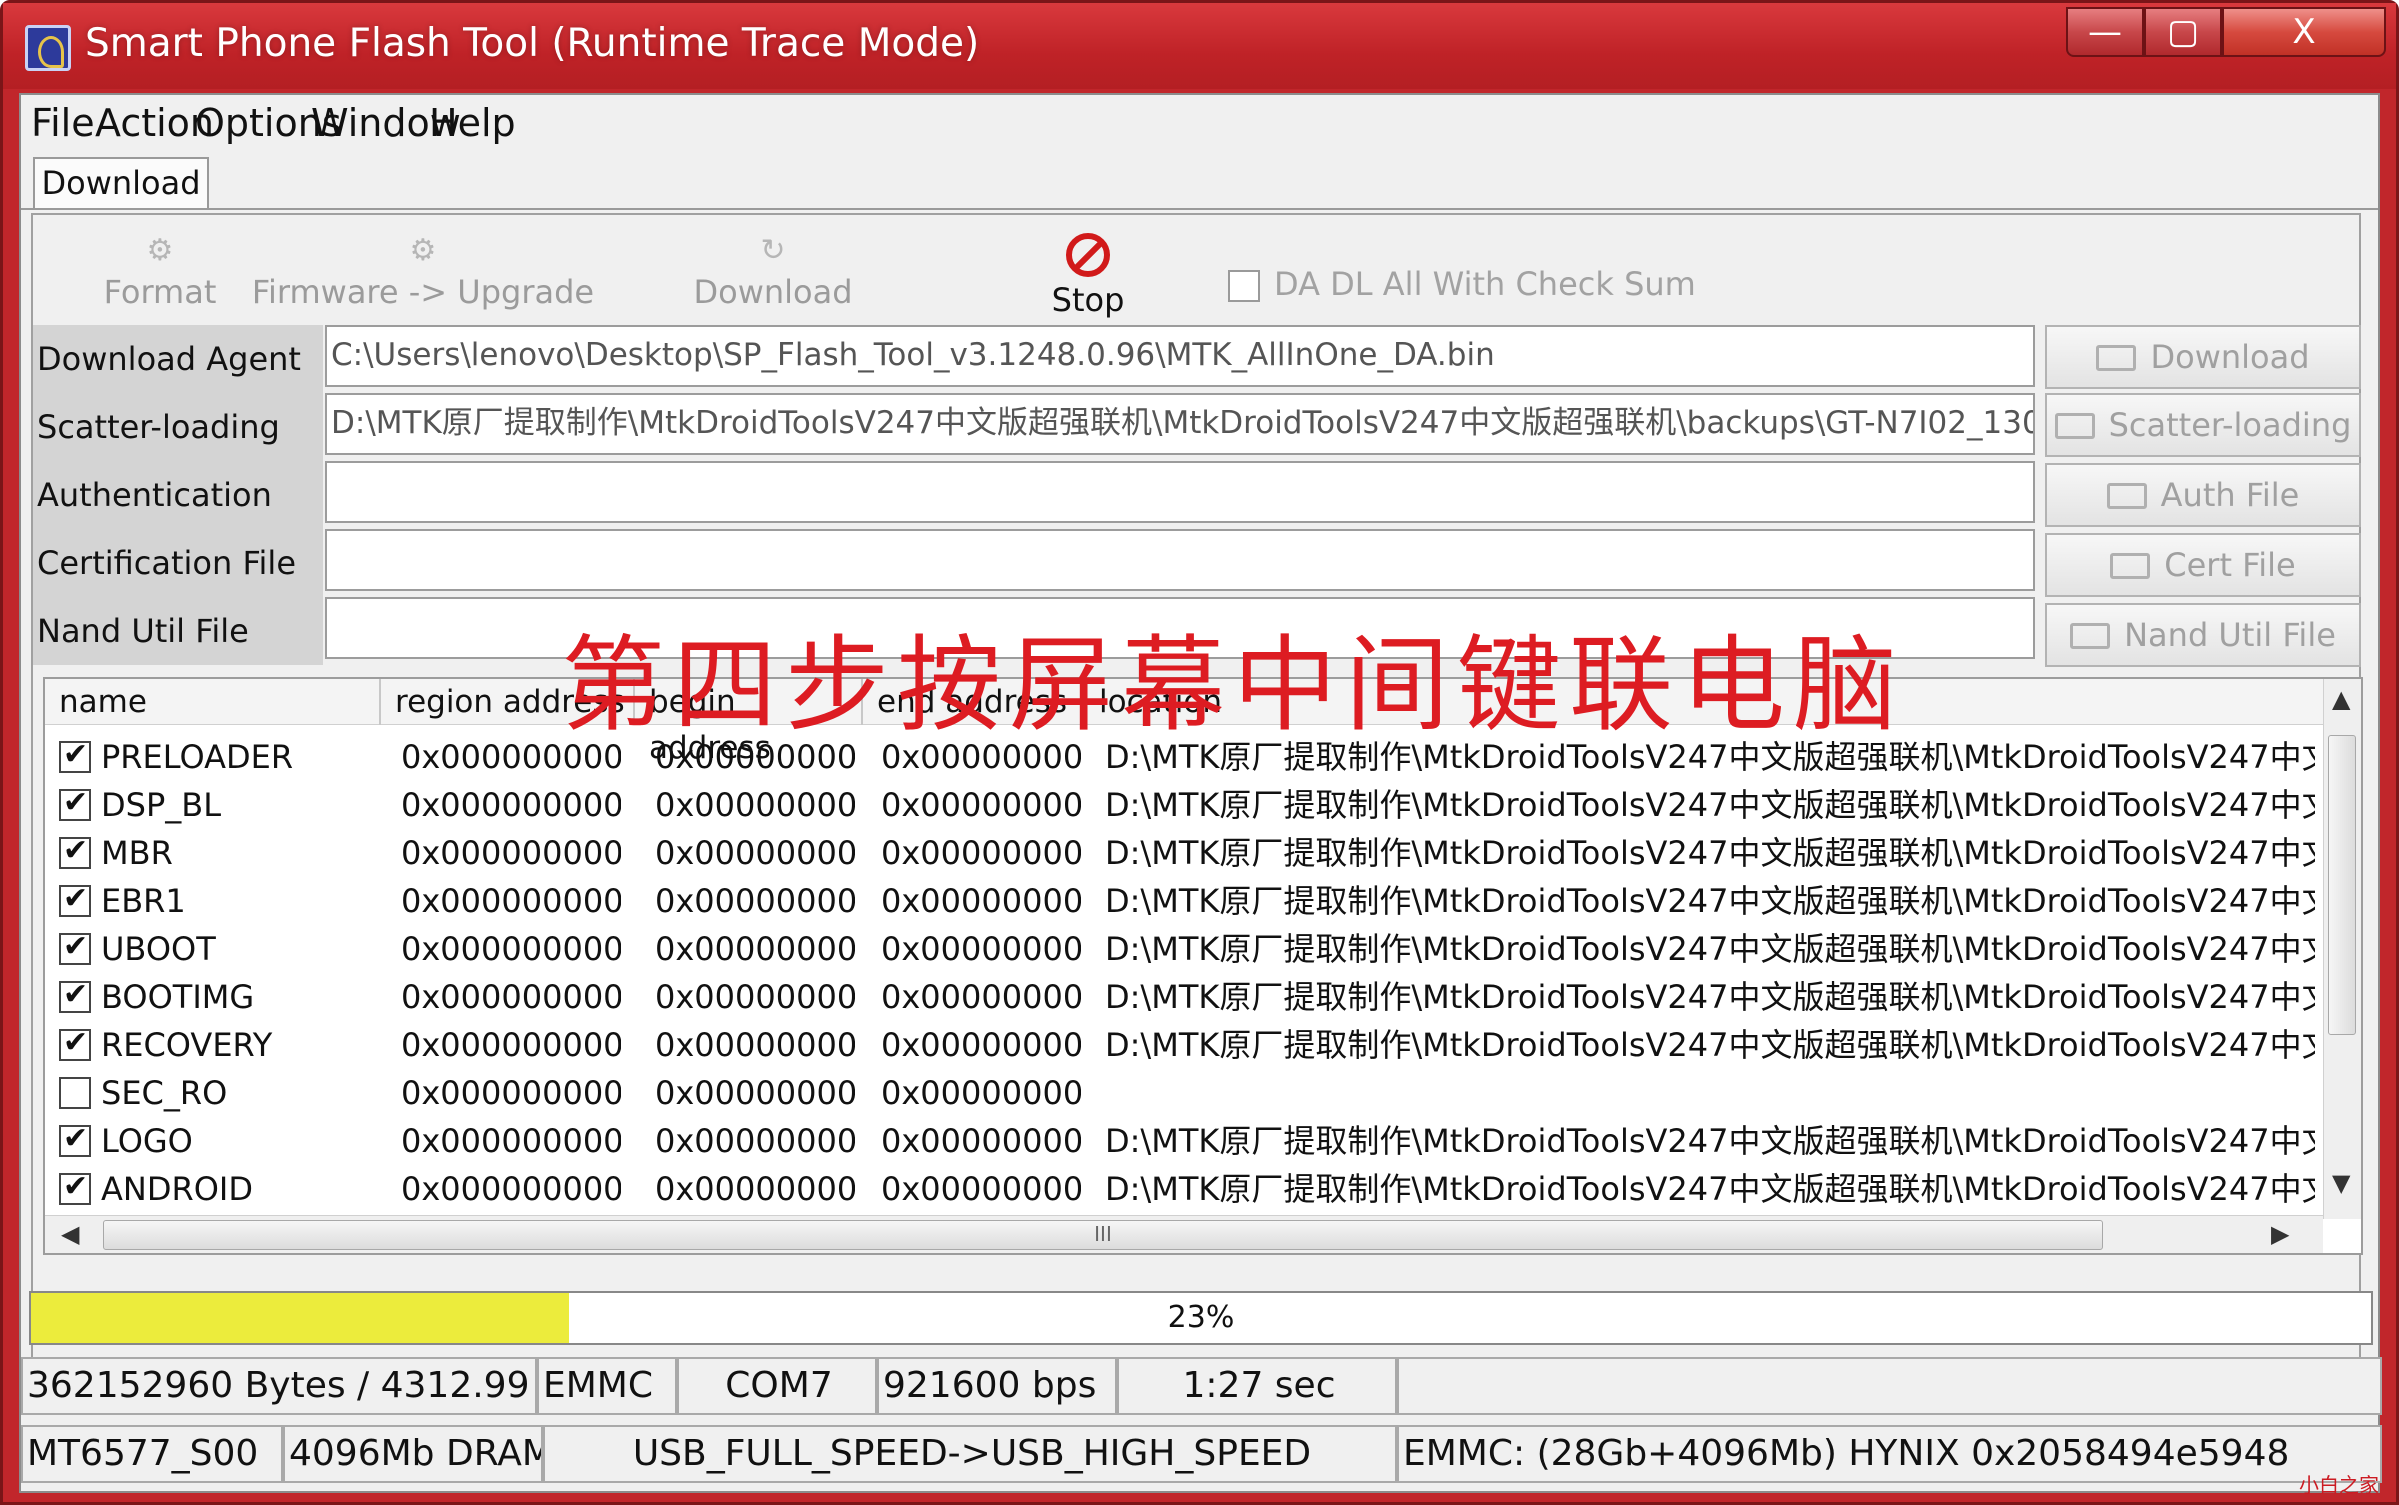  I want to click on progress-bar: 23%, so click(1201, 1318).